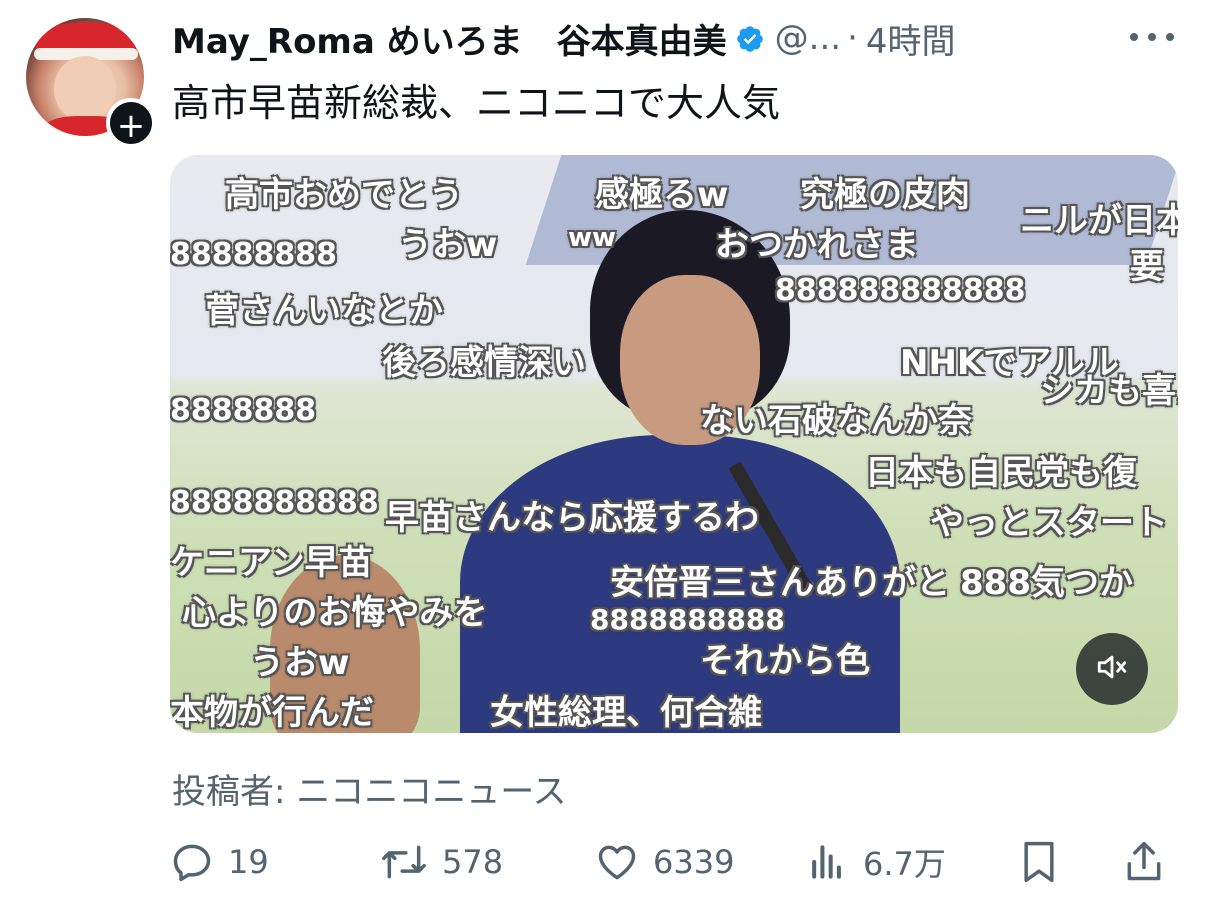  What do you see at coordinates (911, 38) in the screenshot?
I see `timestamp: 4時間` at bounding box center [911, 38].